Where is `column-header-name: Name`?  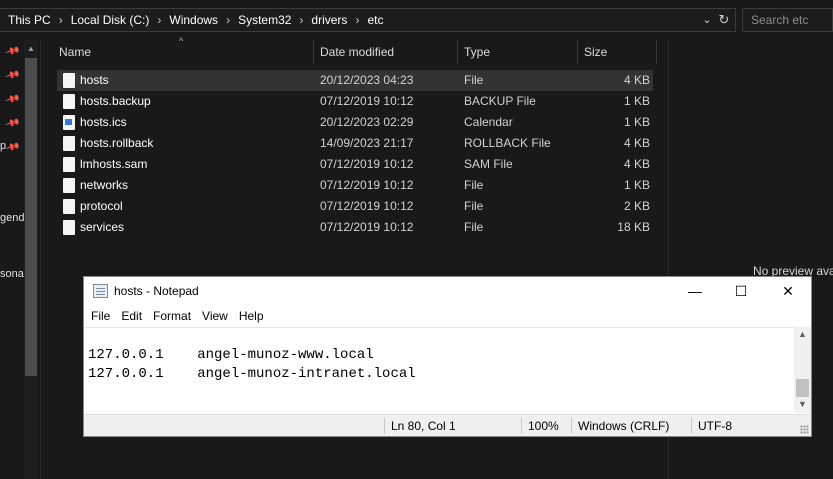 column-header-name: Name is located at coordinates (75, 52).